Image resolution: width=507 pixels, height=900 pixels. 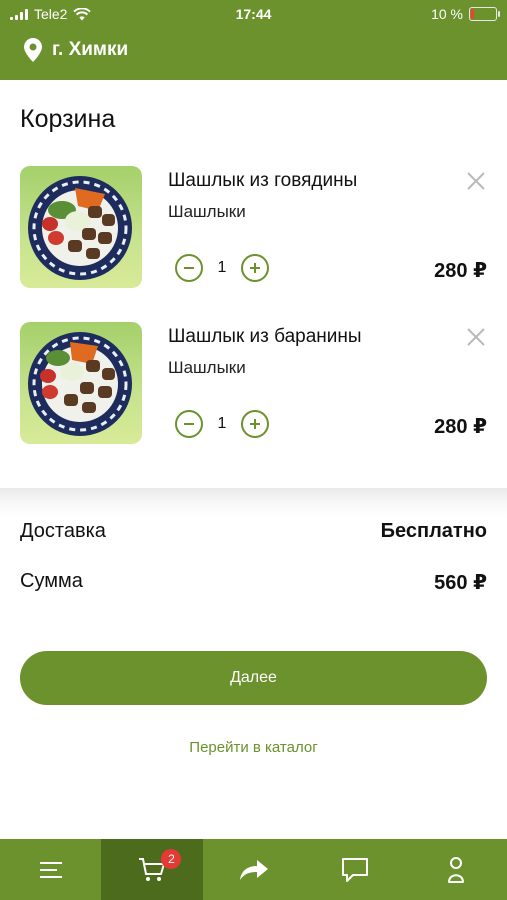 I want to click on tab-chat, so click(x=354, y=869).